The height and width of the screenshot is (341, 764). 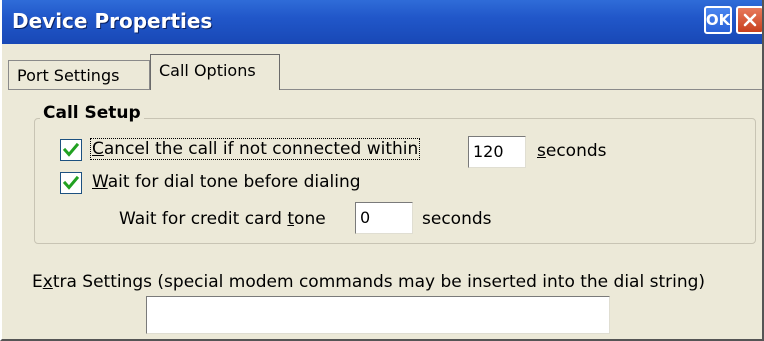 I want to click on extra-settings-input, so click(x=378, y=315).